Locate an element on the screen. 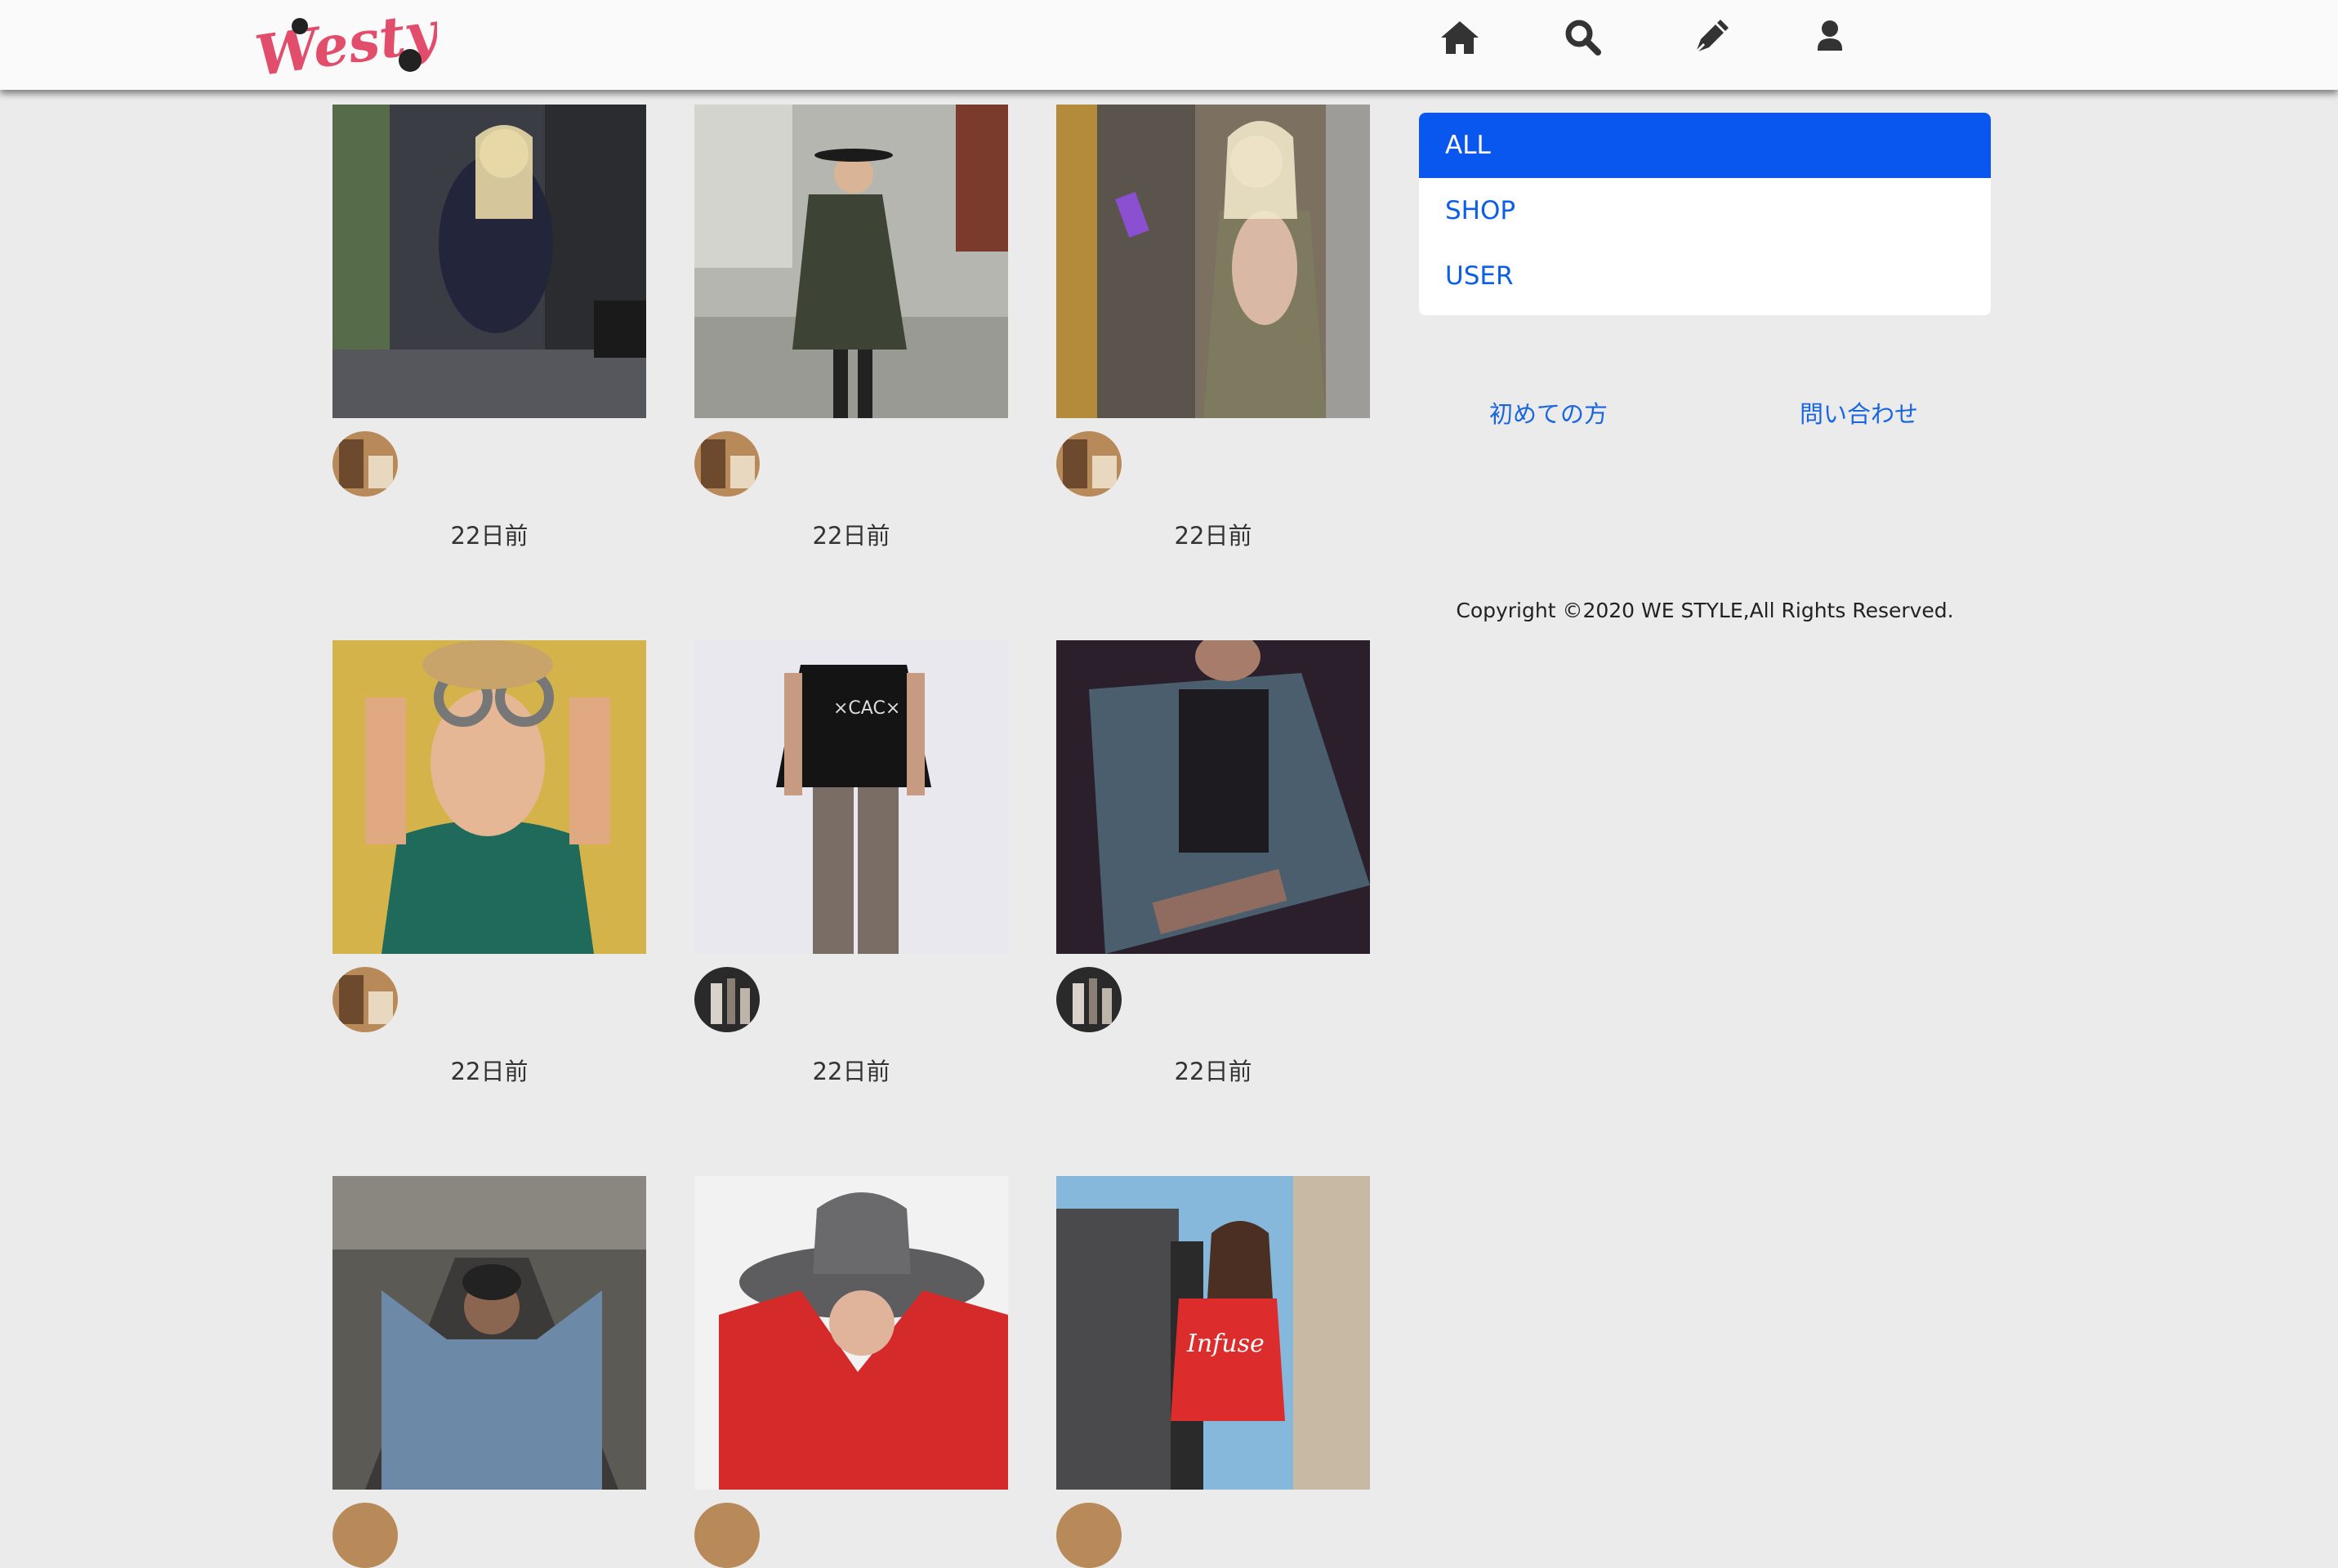 Image resolution: width=2338 pixels, height=1568 pixels. first-time-link: 初めての方 is located at coordinates (1548, 412).